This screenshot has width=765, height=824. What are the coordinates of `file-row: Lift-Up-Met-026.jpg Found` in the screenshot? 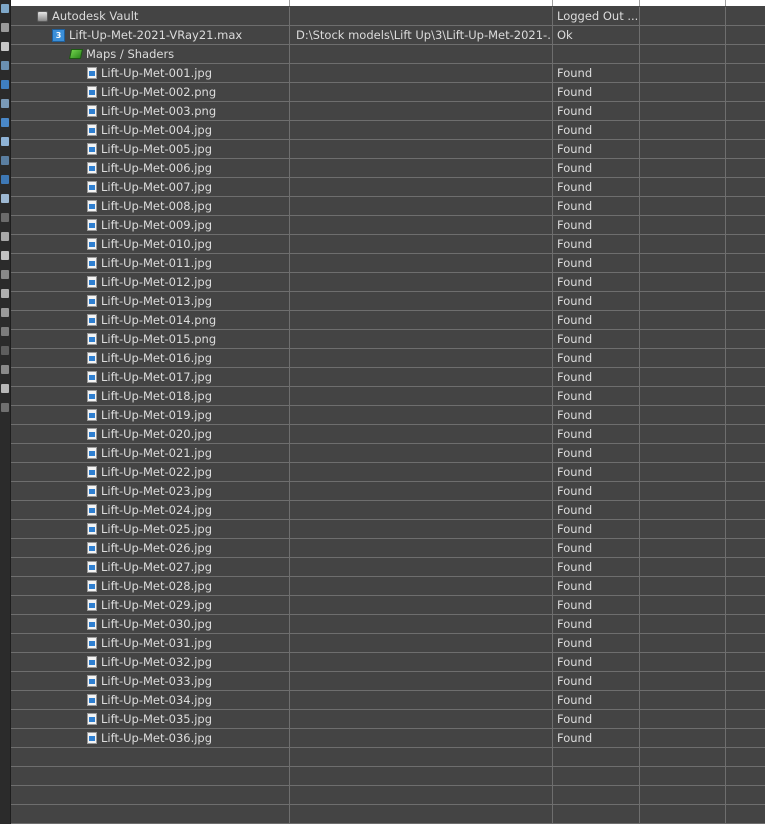 It's located at (388, 548).